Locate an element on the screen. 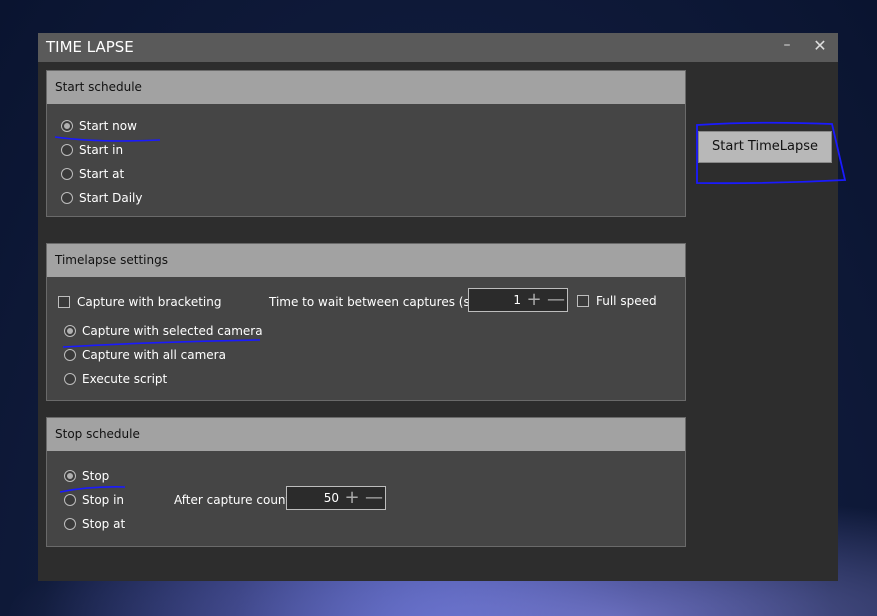 The height and width of the screenshot is (616, 877). radio-label: Start in is located at coordinates (101, 150).